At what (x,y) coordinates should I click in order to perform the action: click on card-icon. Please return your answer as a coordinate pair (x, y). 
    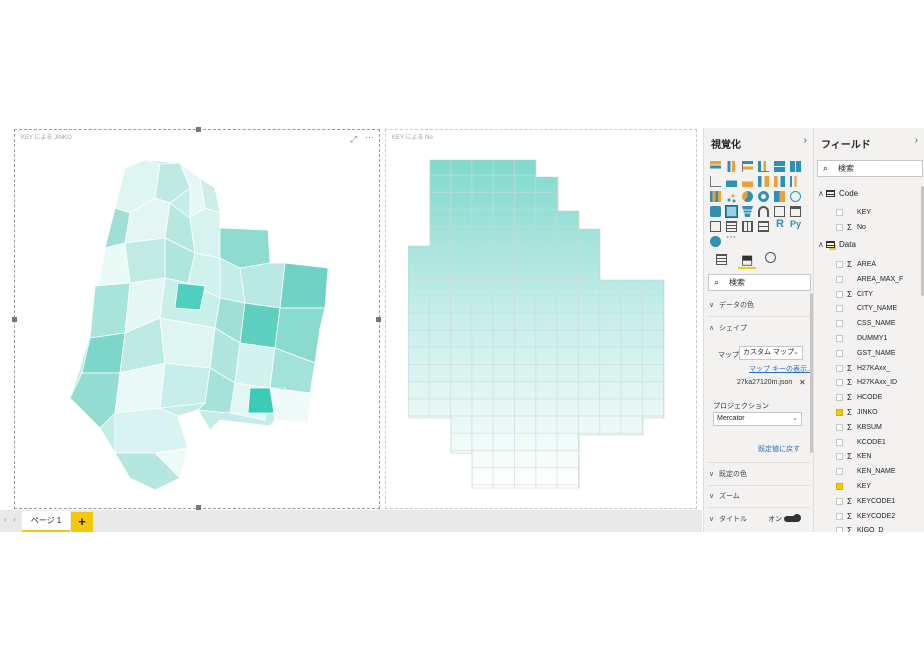
    Looking at the image, I should click on (779, 211).